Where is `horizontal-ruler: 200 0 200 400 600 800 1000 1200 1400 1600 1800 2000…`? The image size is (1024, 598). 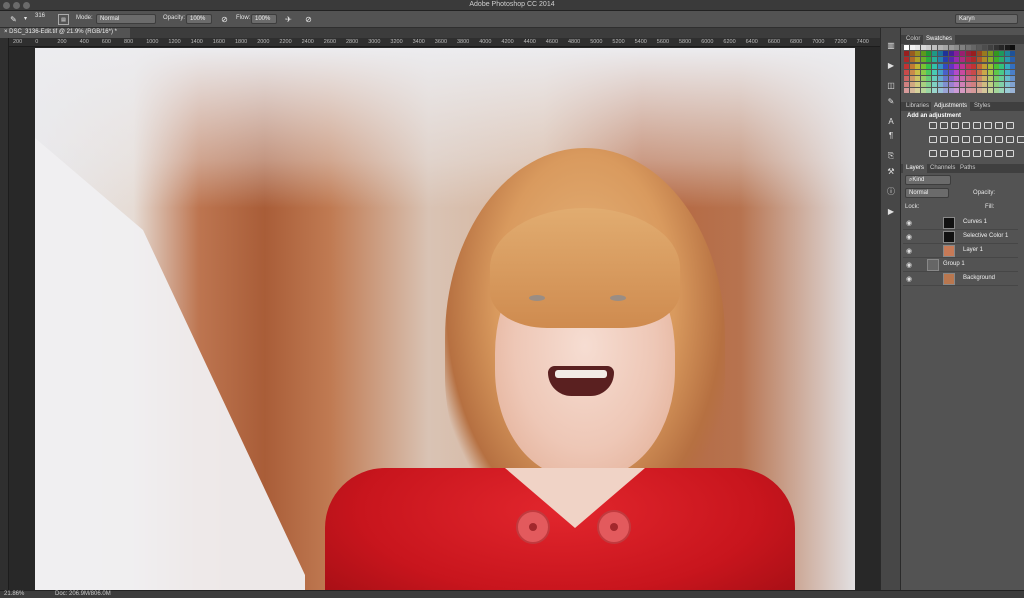
horizontal-ruler: 200 0 200 400 600 800 1000 1200 1400 1600 1800 2000… is located at coordinates (444, 42).